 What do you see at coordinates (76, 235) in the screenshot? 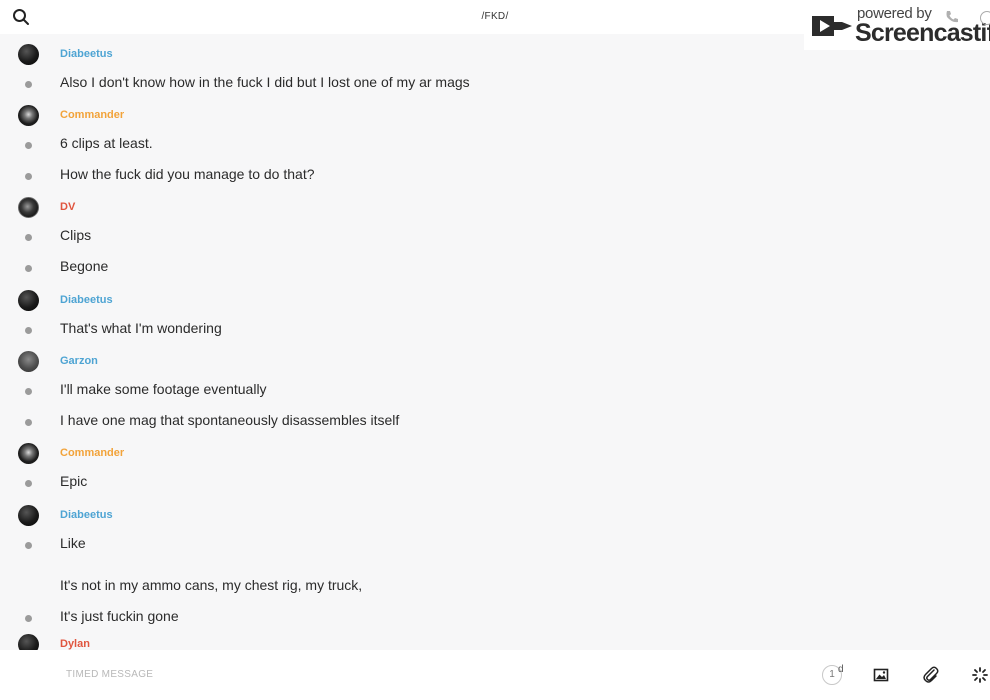
I see `message-text: Clips` at bounding box center [76, 235].